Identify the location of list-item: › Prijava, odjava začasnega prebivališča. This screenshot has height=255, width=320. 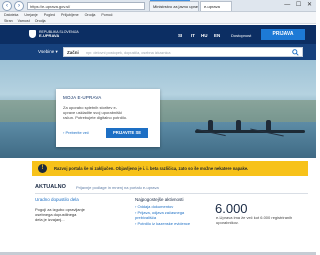
(165, 215).